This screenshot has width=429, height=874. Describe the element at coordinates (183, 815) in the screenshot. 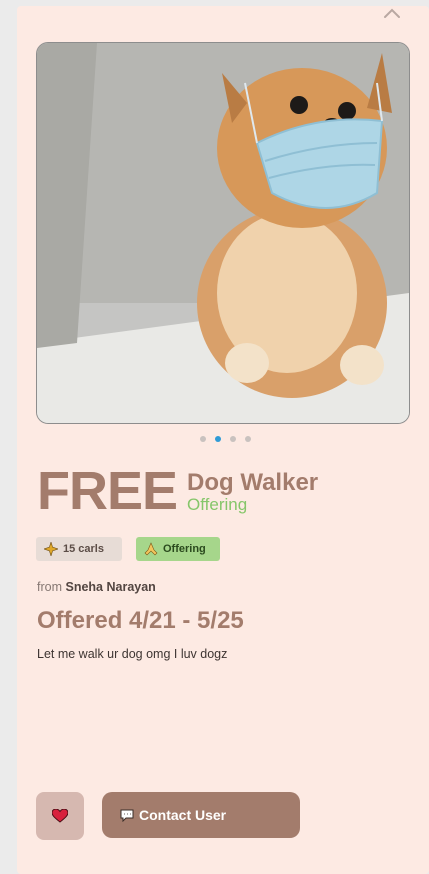

I see `contact-user-label: Contact User` at that location.